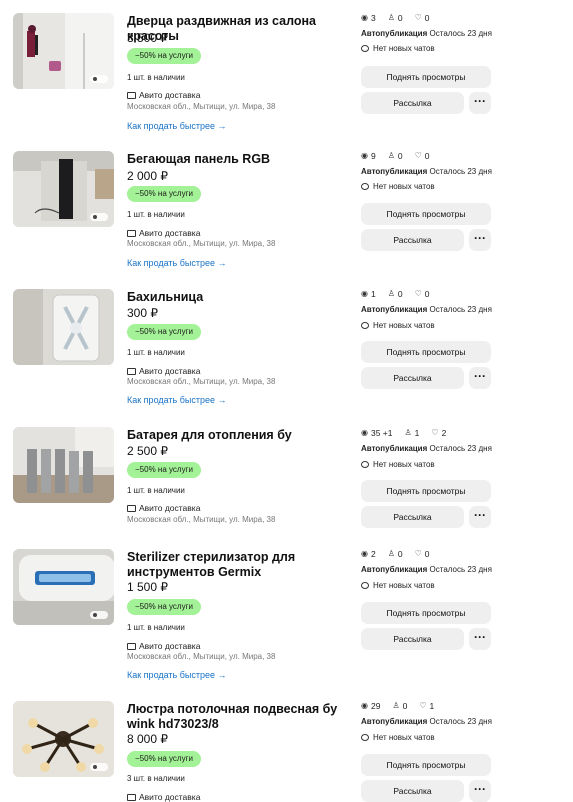 Image resolution: width=573 pixels, height=802 pixels. I want to click on address-text: Московская обл., Мытищи, ул. Мира, 38, so click(201, 519).